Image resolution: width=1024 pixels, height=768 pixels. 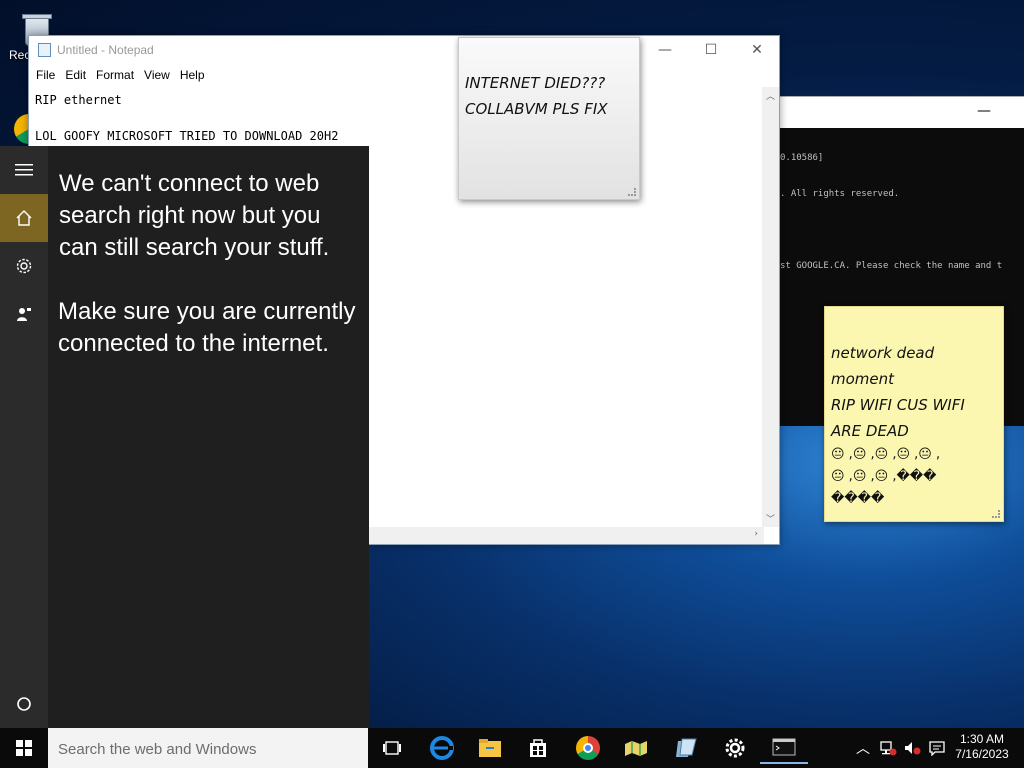 I want to click on clock-time: 1:30 AM, so click(x=982, y=739).